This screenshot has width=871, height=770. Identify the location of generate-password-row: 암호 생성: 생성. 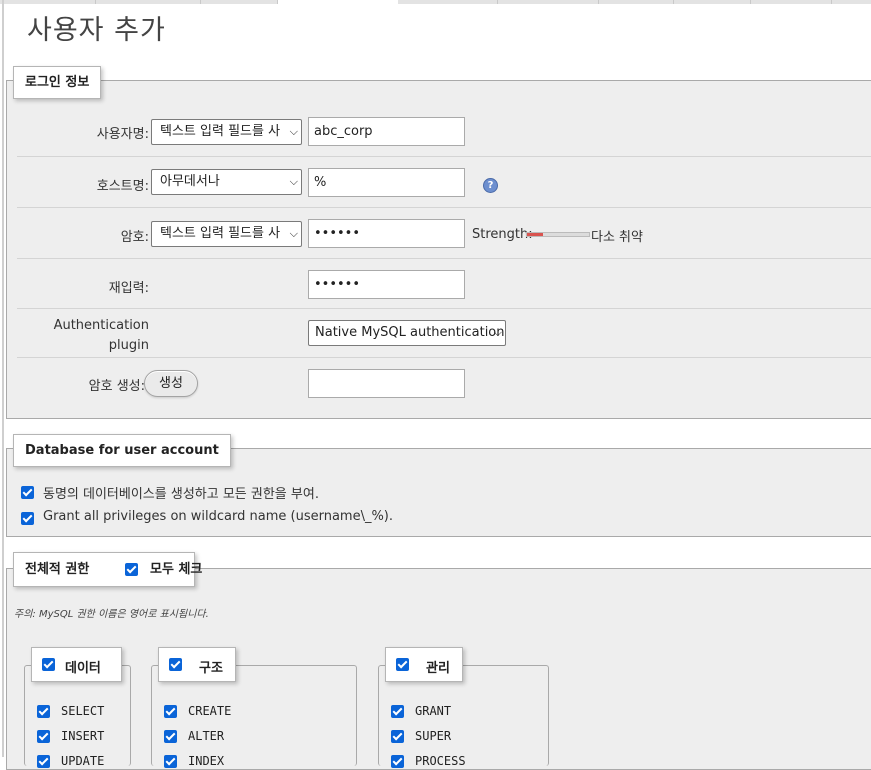
(444, 383).